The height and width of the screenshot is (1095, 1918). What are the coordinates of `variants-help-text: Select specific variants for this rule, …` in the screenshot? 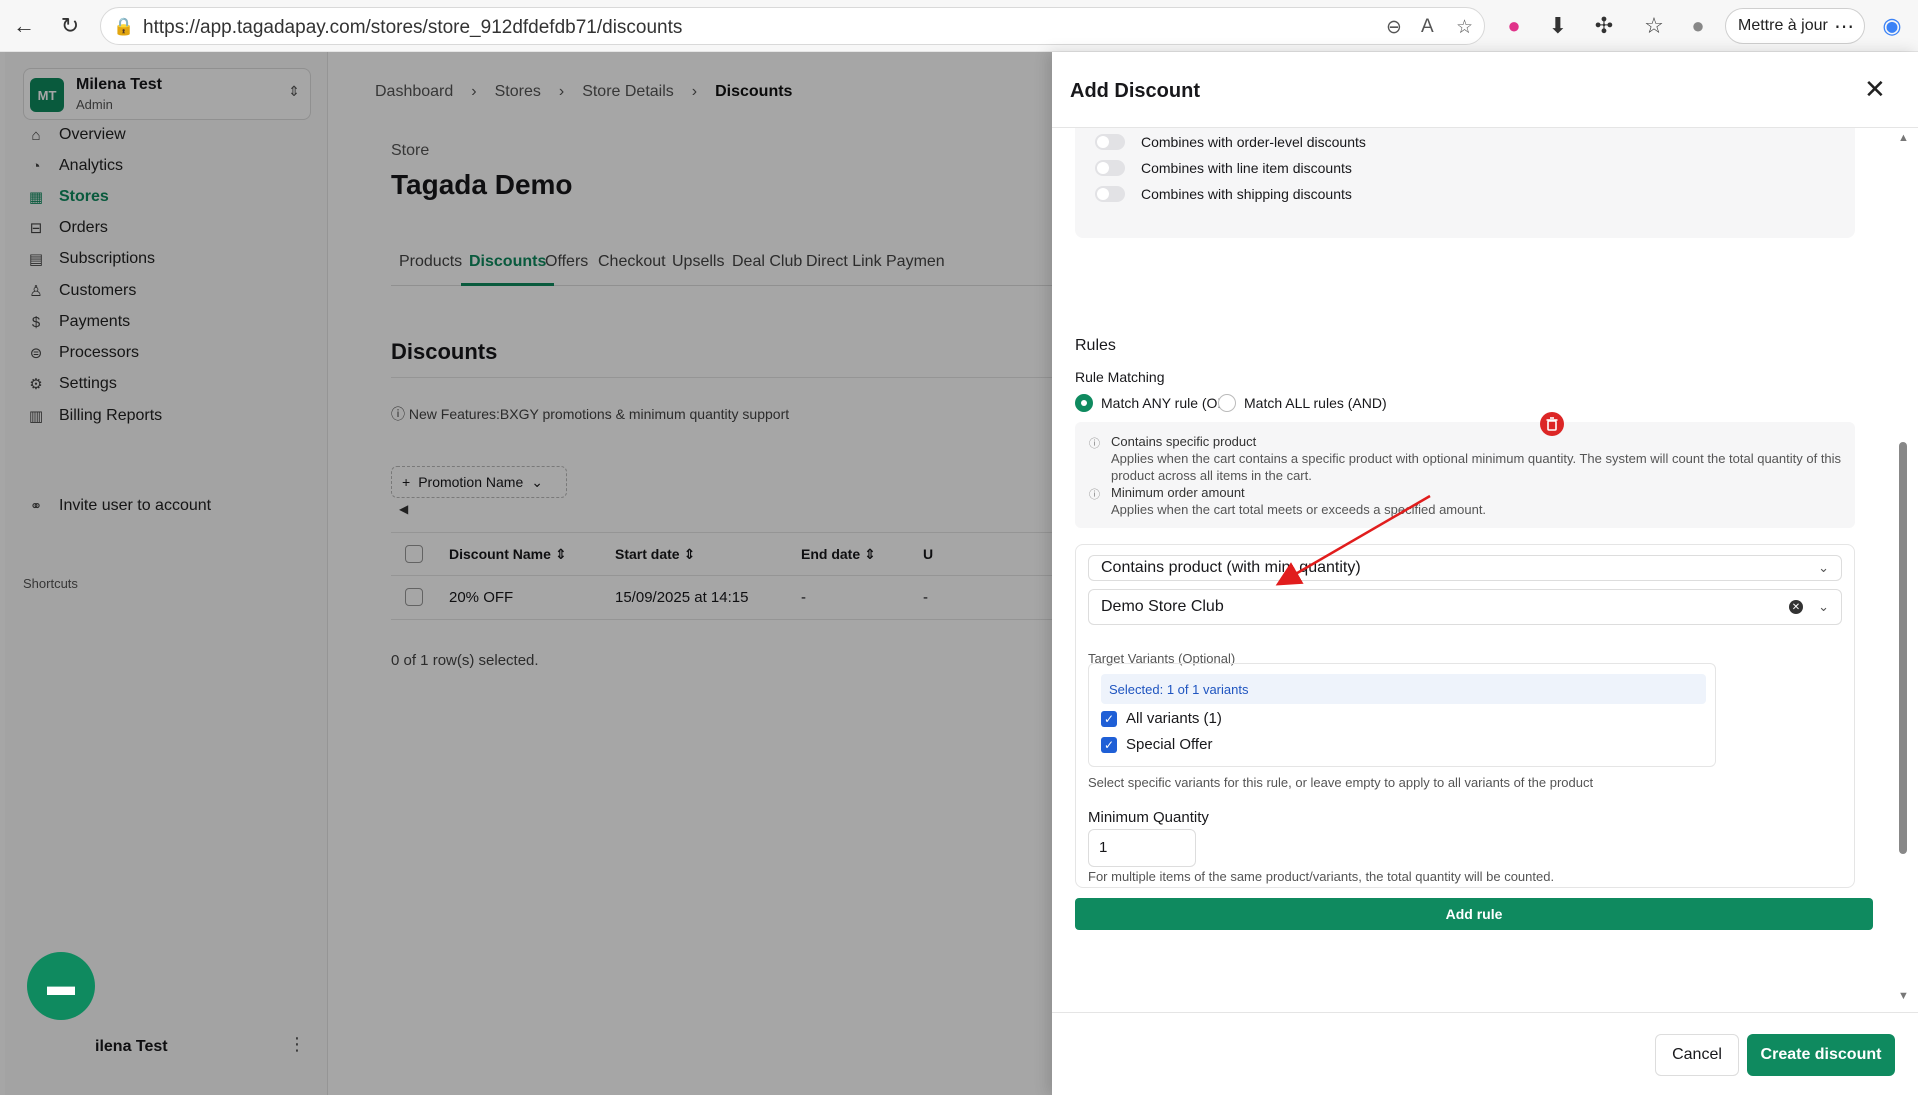 It's located at (1341, 782).